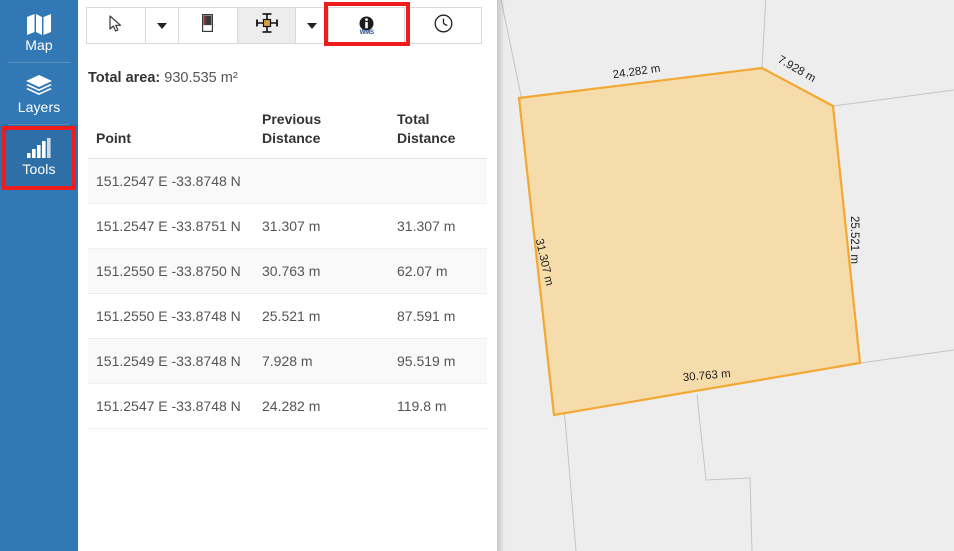  I want to click on cell-point: 151.2550 E -33.8750 N, so click(171, 271).